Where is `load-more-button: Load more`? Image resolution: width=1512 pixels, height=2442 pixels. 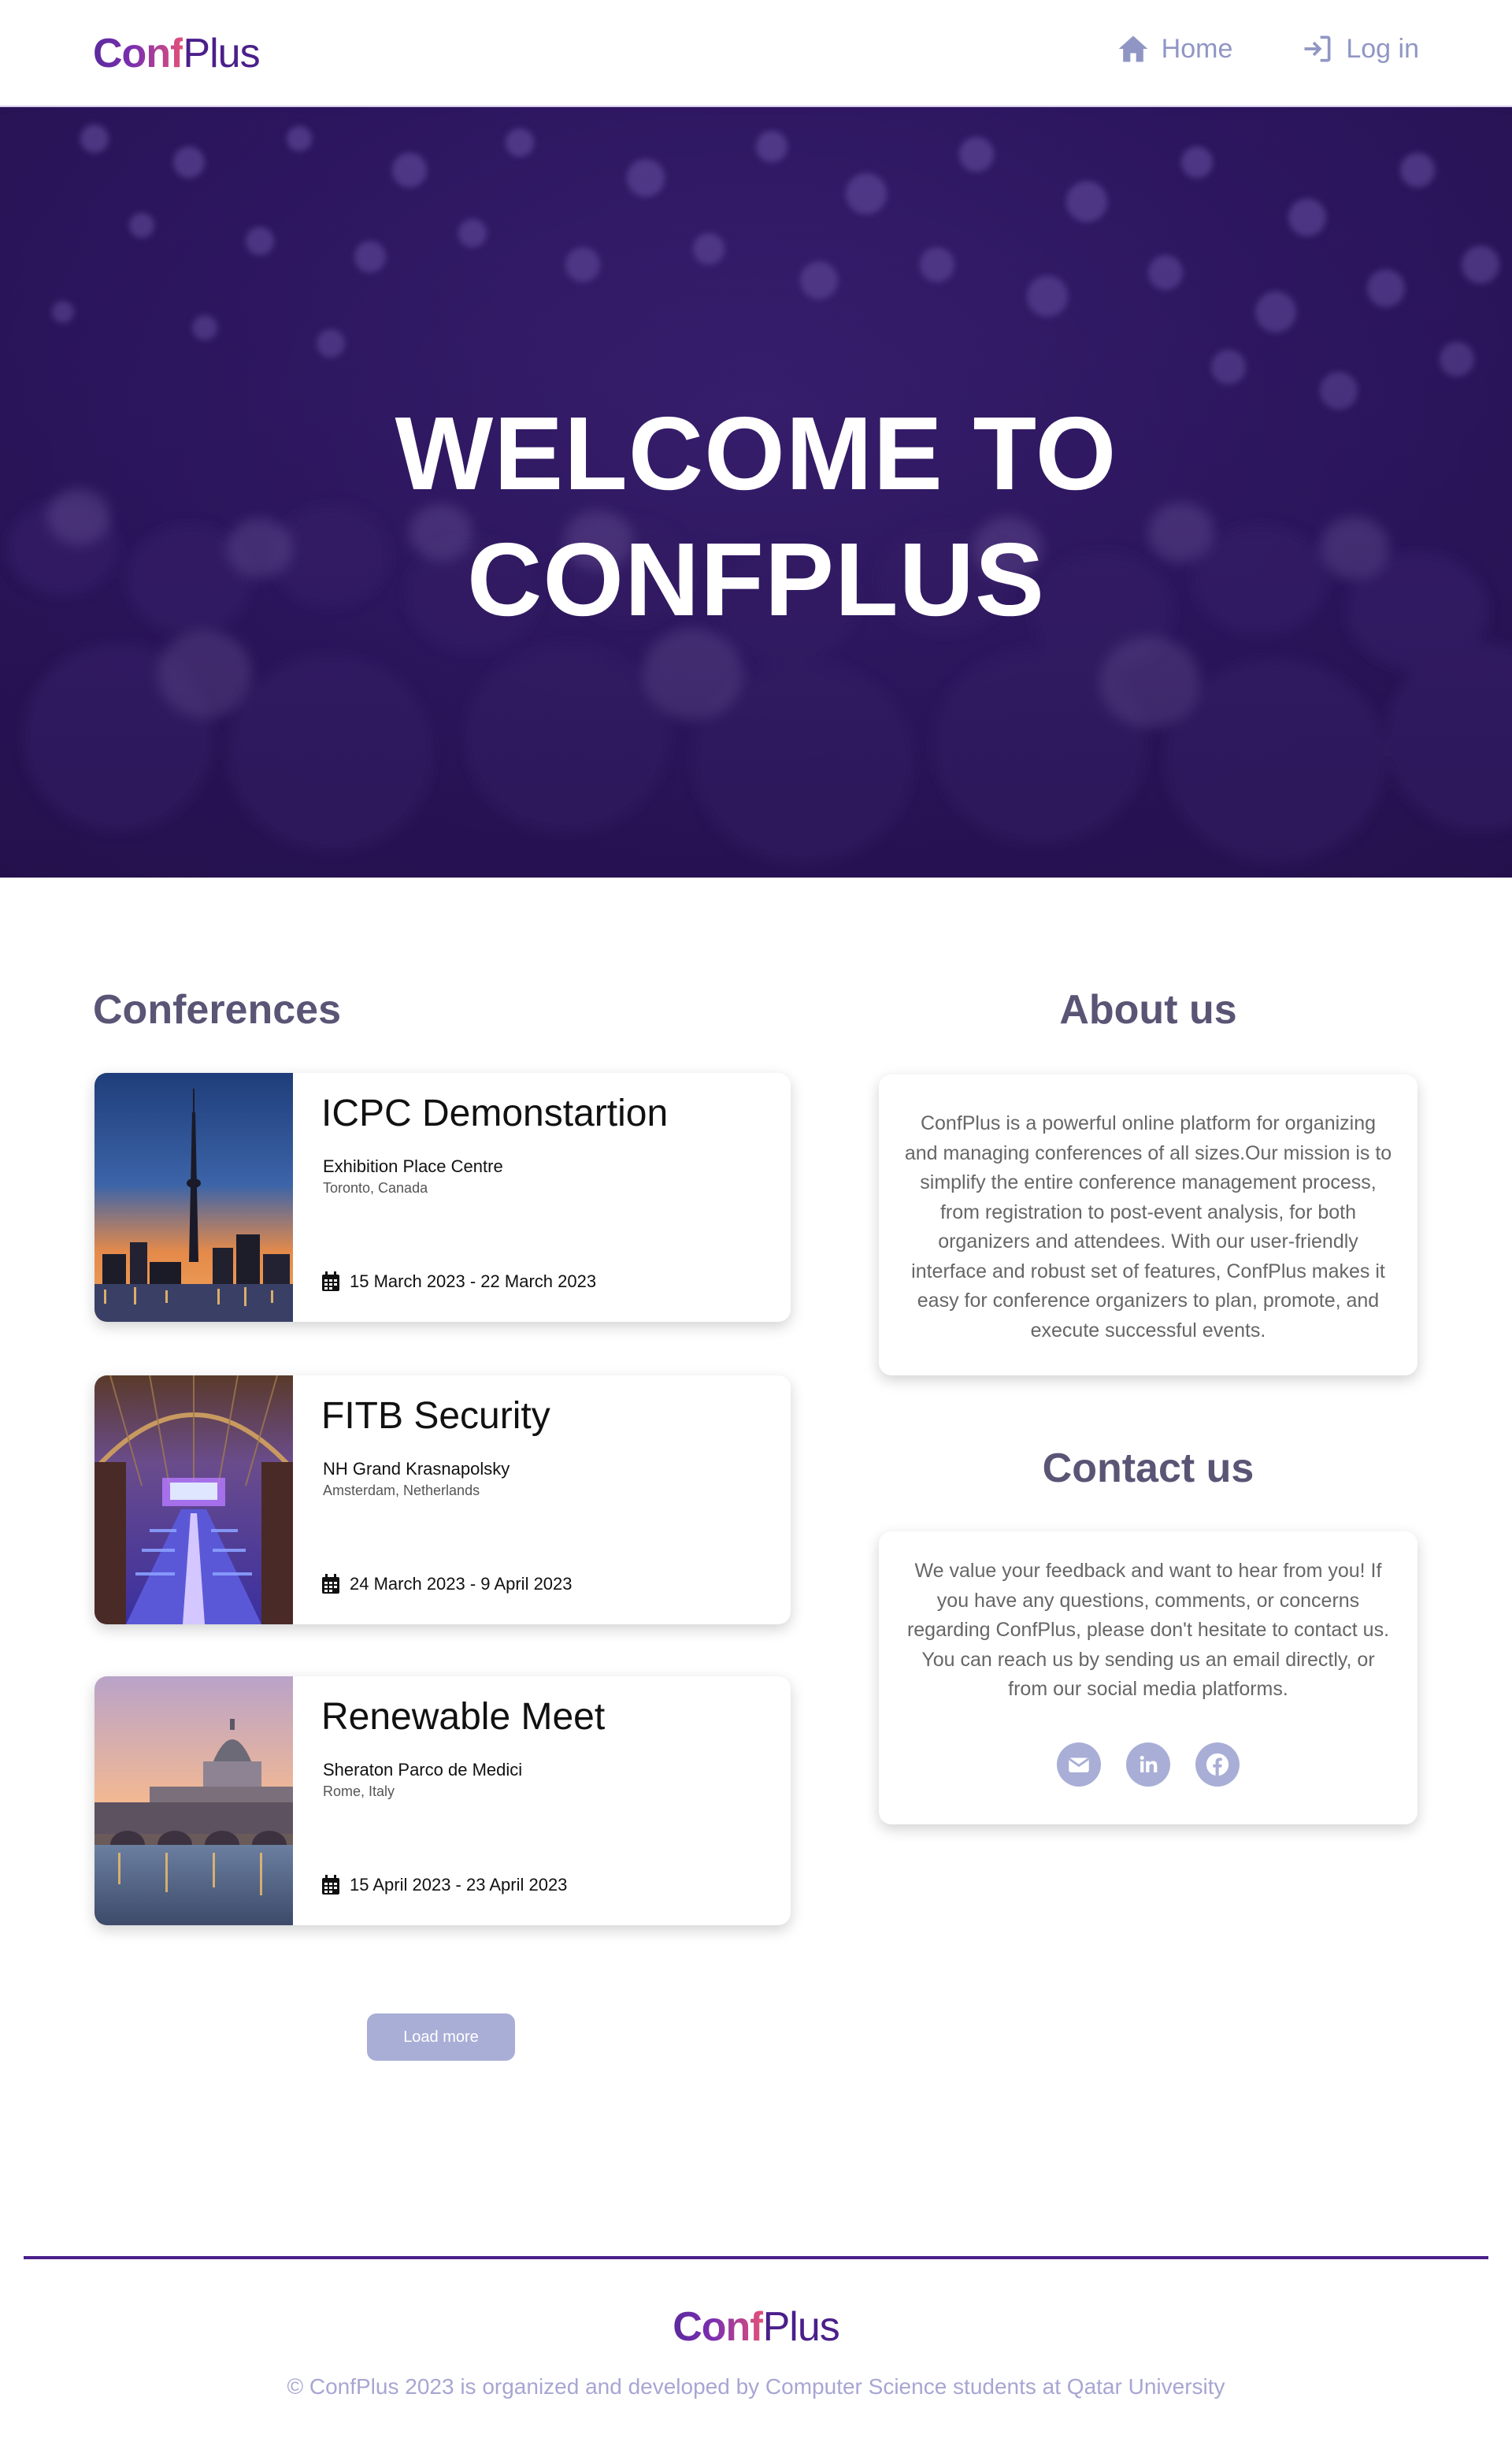
load-more-button: Load more is located at coordinates (441, 2037).